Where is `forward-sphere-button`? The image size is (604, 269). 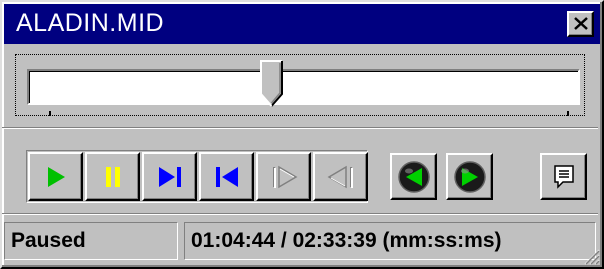
forward-sphere-button is located at coordinates (469, 176).